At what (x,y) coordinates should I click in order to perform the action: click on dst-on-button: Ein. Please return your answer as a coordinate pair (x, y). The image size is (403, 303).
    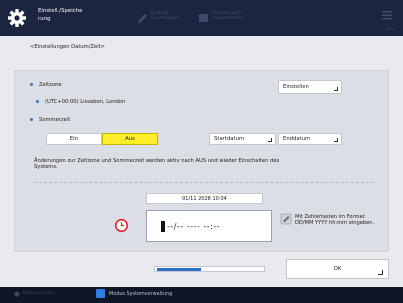
    Looking at the image, I should click on (74, 139).